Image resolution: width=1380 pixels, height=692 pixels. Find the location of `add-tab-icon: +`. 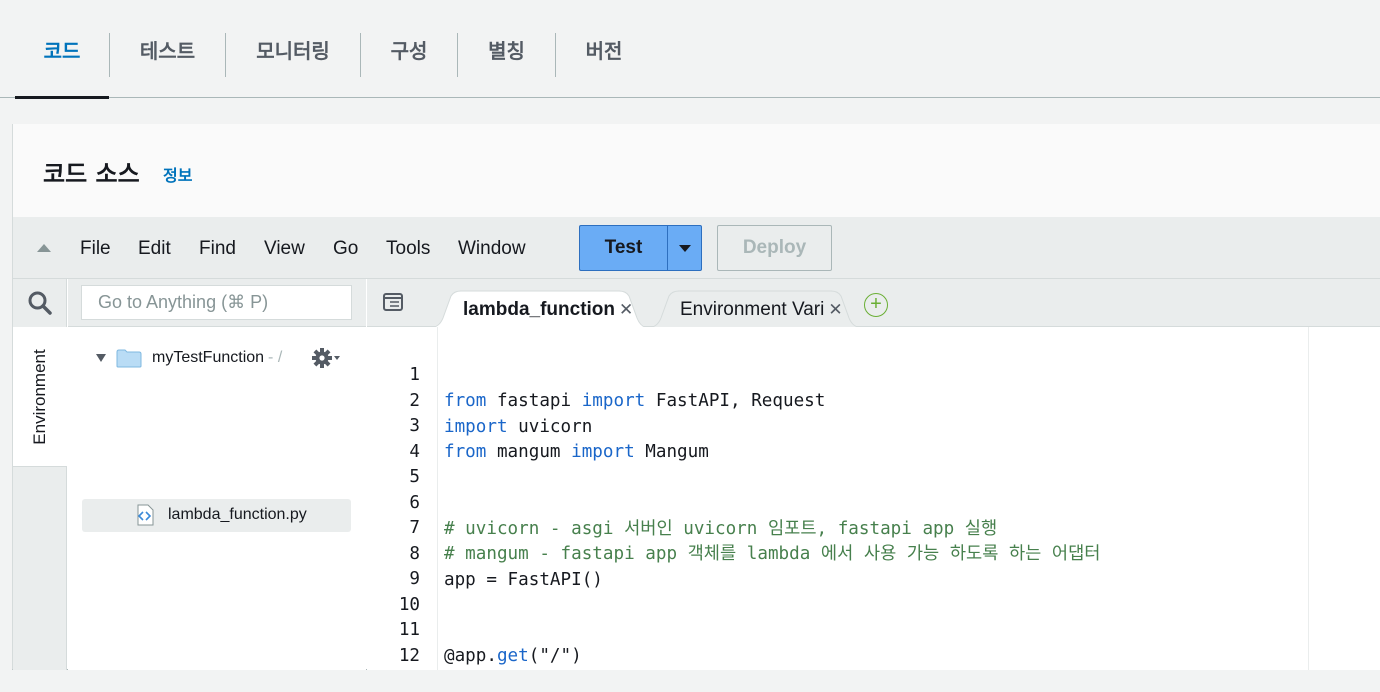

add-tab-icon: + is located at coordinates (876, 305).